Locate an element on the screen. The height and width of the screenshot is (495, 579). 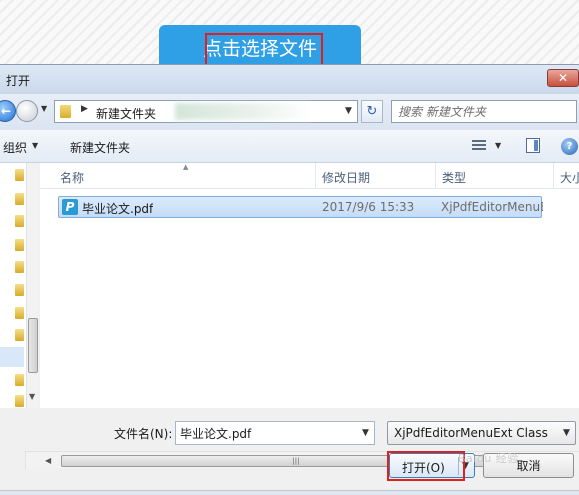
filename-combobox: ▼ is located at coordinates (275, 433).